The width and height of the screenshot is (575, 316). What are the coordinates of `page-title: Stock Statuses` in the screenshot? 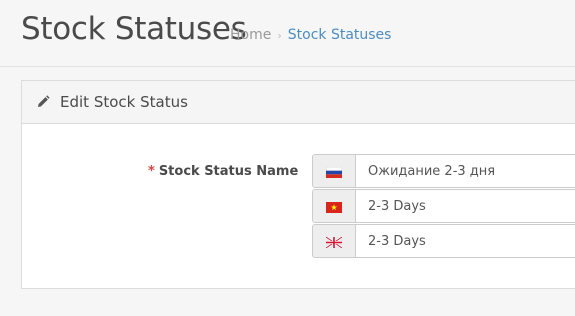 It's located at (134, 29).